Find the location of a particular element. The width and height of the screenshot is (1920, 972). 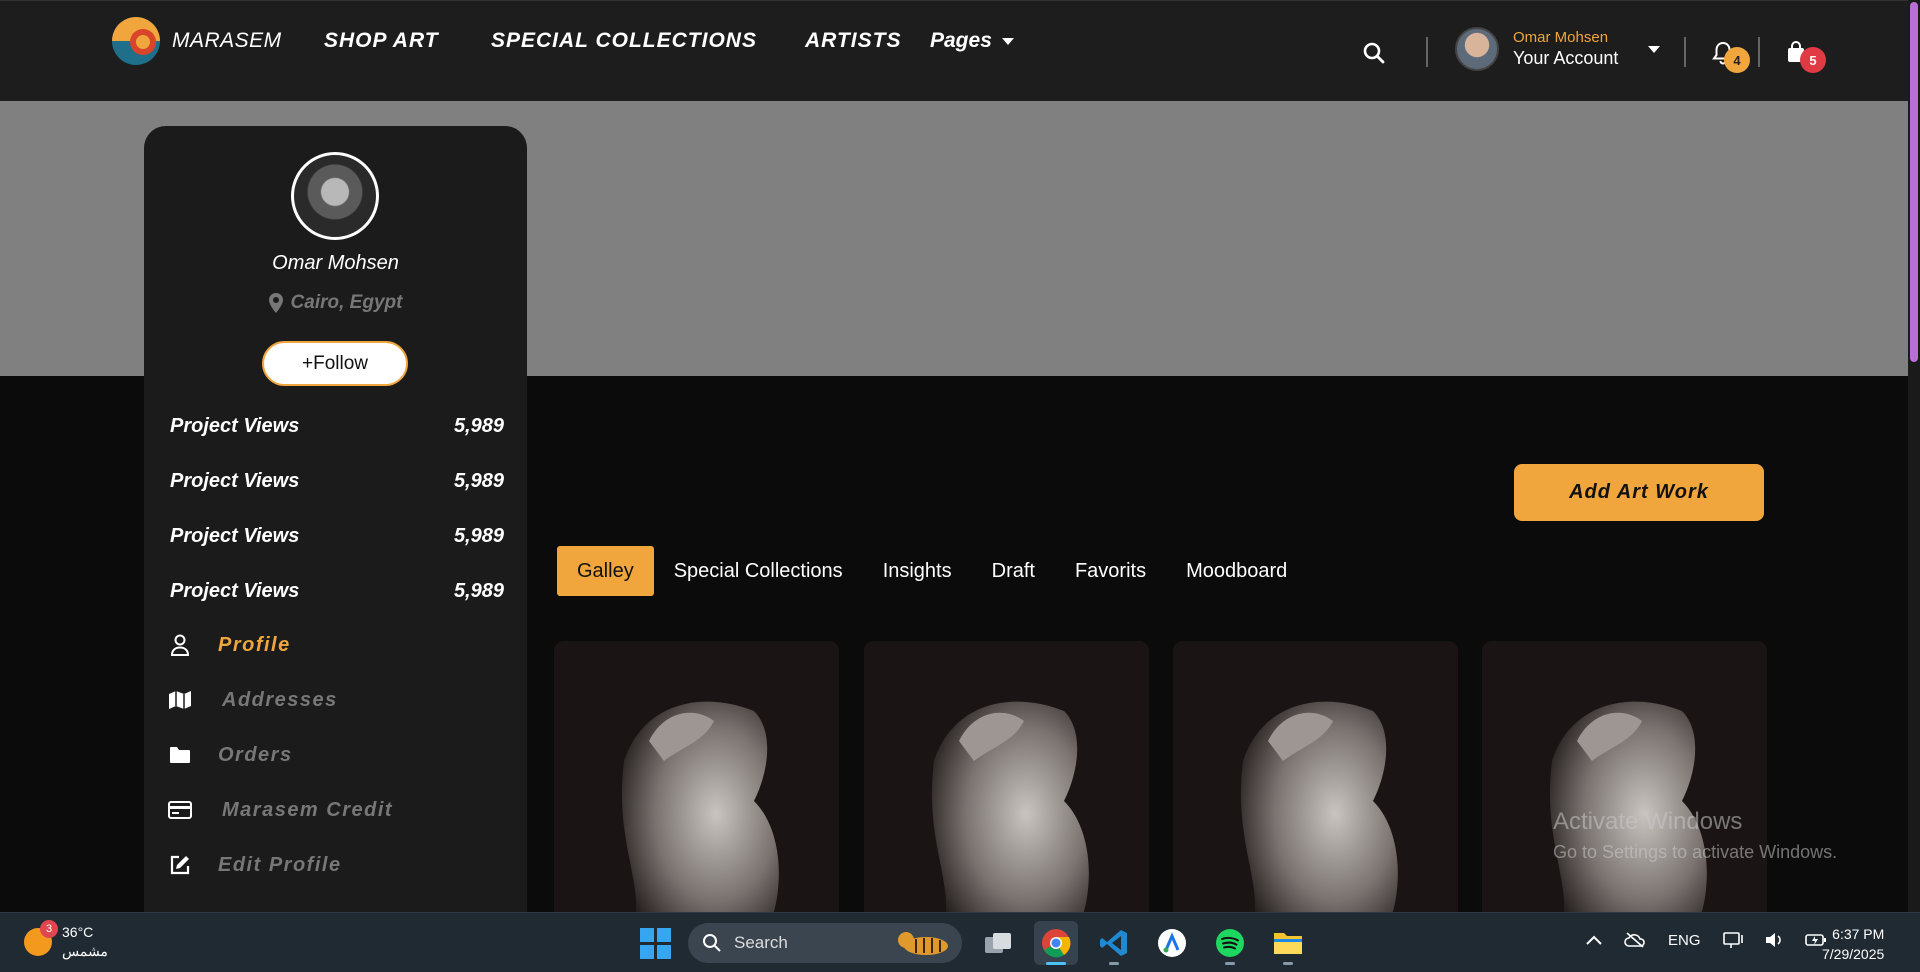

sidebar-item-marasem-credit: Marasem Credit is located at coordinates (280, 810).